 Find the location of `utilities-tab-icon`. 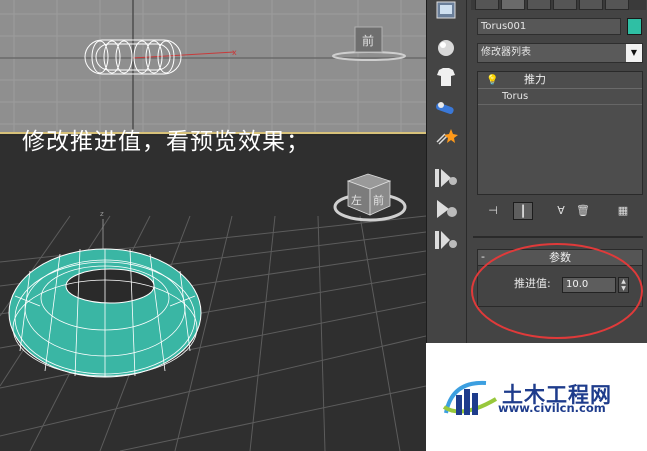

utilities-tab-icon is located at coordinates (617, 5).